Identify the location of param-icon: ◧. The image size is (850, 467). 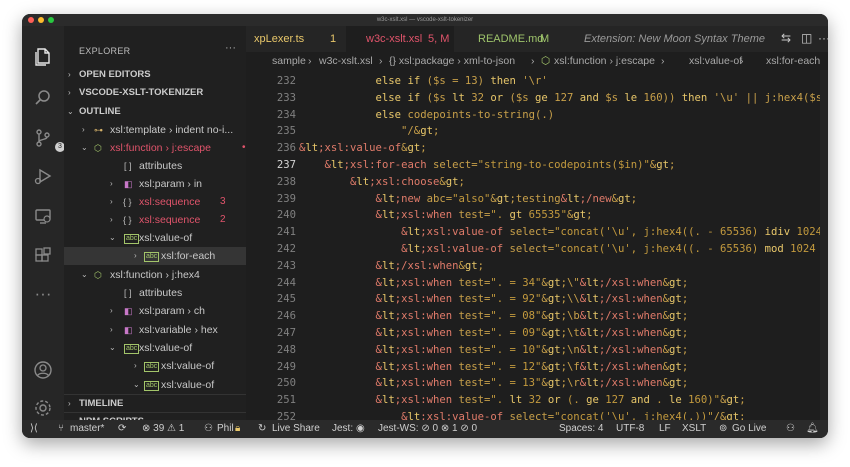
(128, 330).